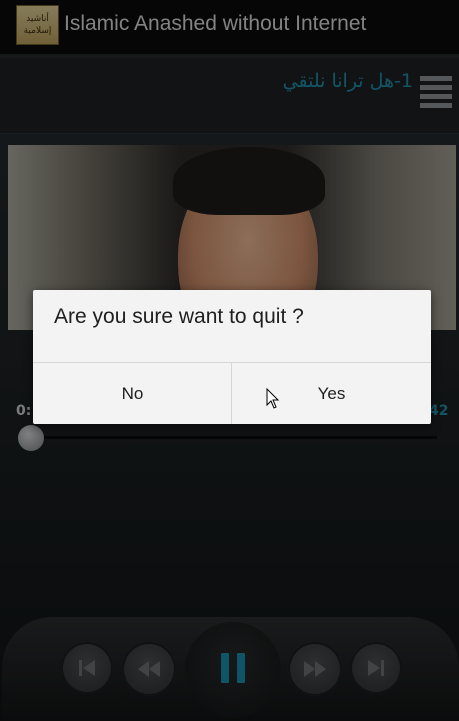  I want to click on mouse-pointer-icon, so click(273, 398).